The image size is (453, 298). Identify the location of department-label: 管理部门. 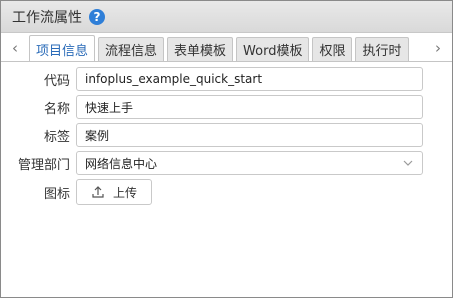
(43, 165).